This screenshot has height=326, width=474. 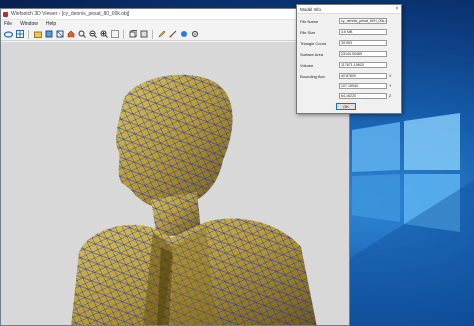 I want to click on bounding-box-icon, so click(x=143, y=34).